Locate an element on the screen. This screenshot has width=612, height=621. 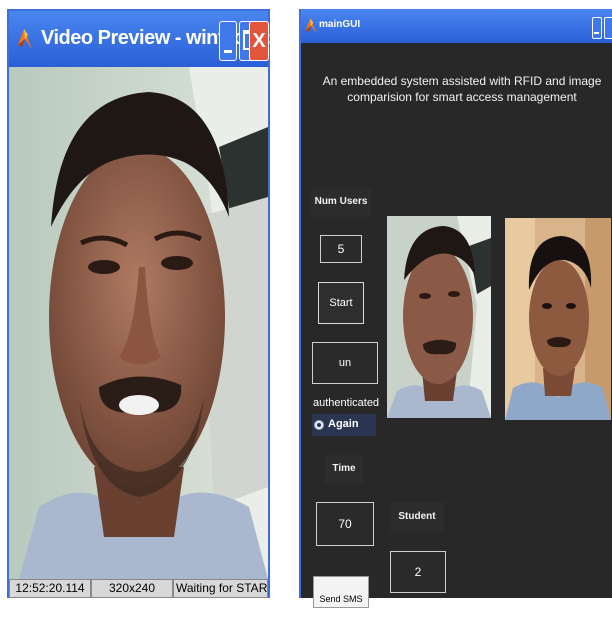
status-resolution: 320x240 is located at coordinates (132, 588).